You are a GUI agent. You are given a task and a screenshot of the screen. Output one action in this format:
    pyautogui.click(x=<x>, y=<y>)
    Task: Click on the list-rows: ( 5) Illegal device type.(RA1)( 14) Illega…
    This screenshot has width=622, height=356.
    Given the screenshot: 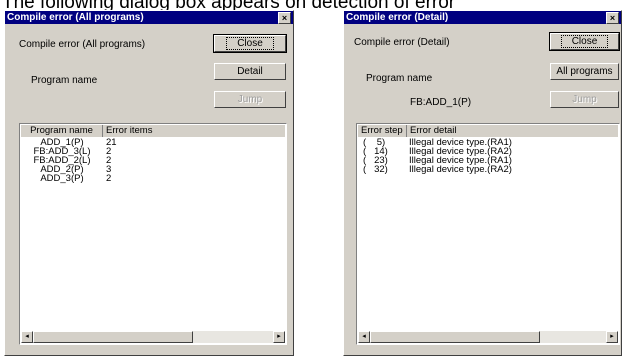 What is the action you would take?
    pyautogui.click(x=488, y=156)
    